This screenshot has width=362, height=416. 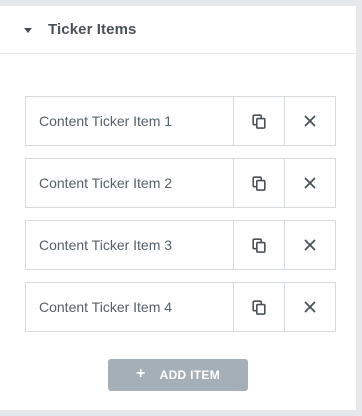 I want to click on plus-icon: +, so click(x=140, y=373).